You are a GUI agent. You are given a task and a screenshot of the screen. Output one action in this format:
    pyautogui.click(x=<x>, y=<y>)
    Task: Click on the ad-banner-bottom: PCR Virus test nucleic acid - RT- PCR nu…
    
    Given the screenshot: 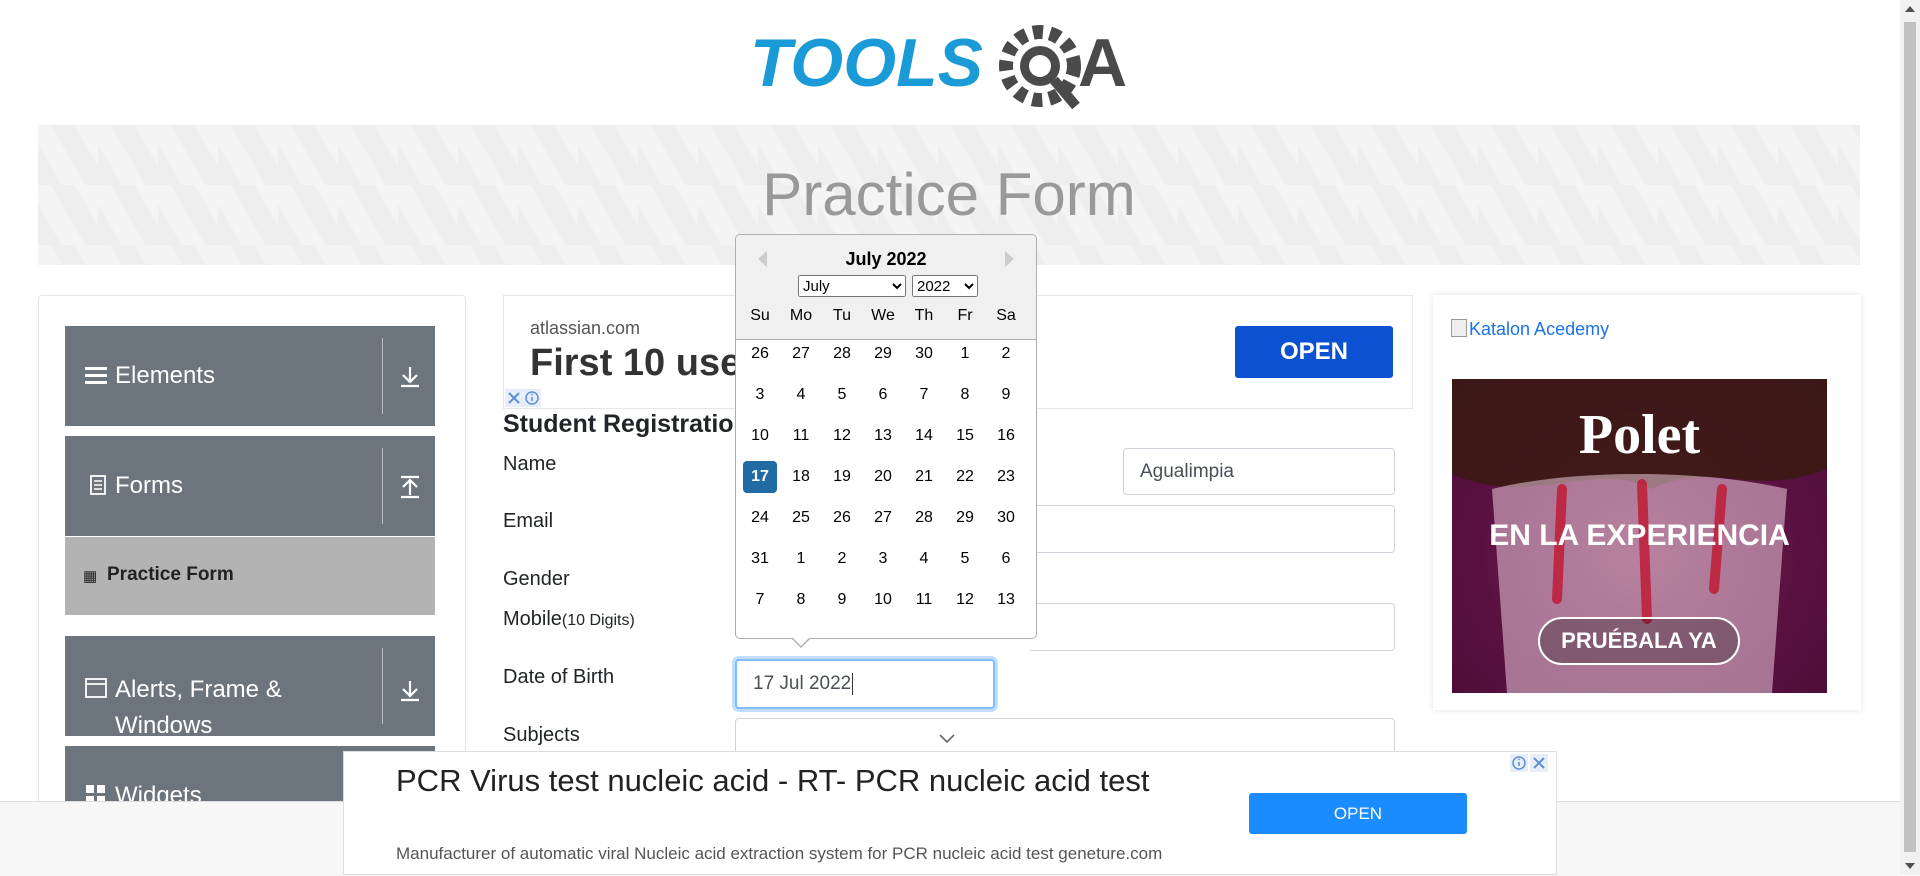 What is the action you would take?
    pyautogui.click(x=950, y=813)
    